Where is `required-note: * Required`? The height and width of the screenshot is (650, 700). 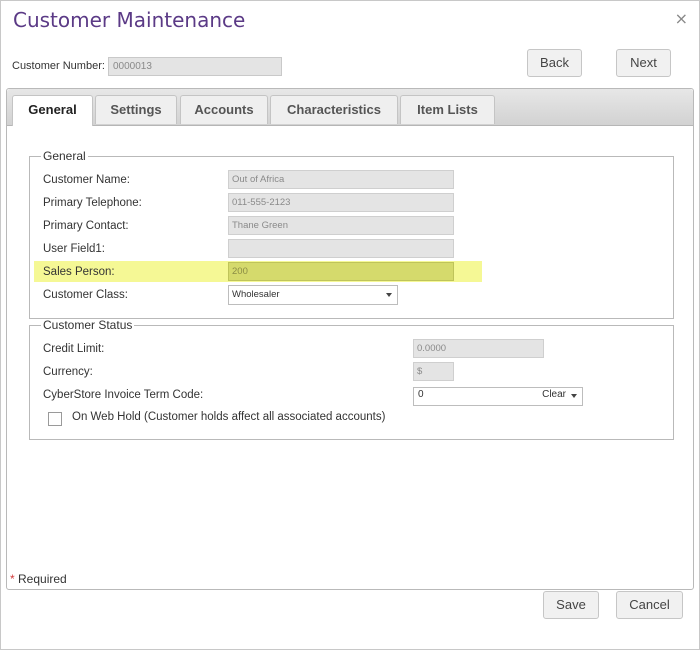
required-note: * Required is located at coordinates (38, 579).